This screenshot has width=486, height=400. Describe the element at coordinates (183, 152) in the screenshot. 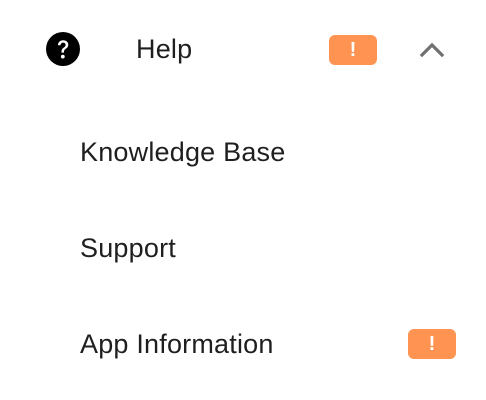

I see `menu-item-label: Knowledge Base` at that location.